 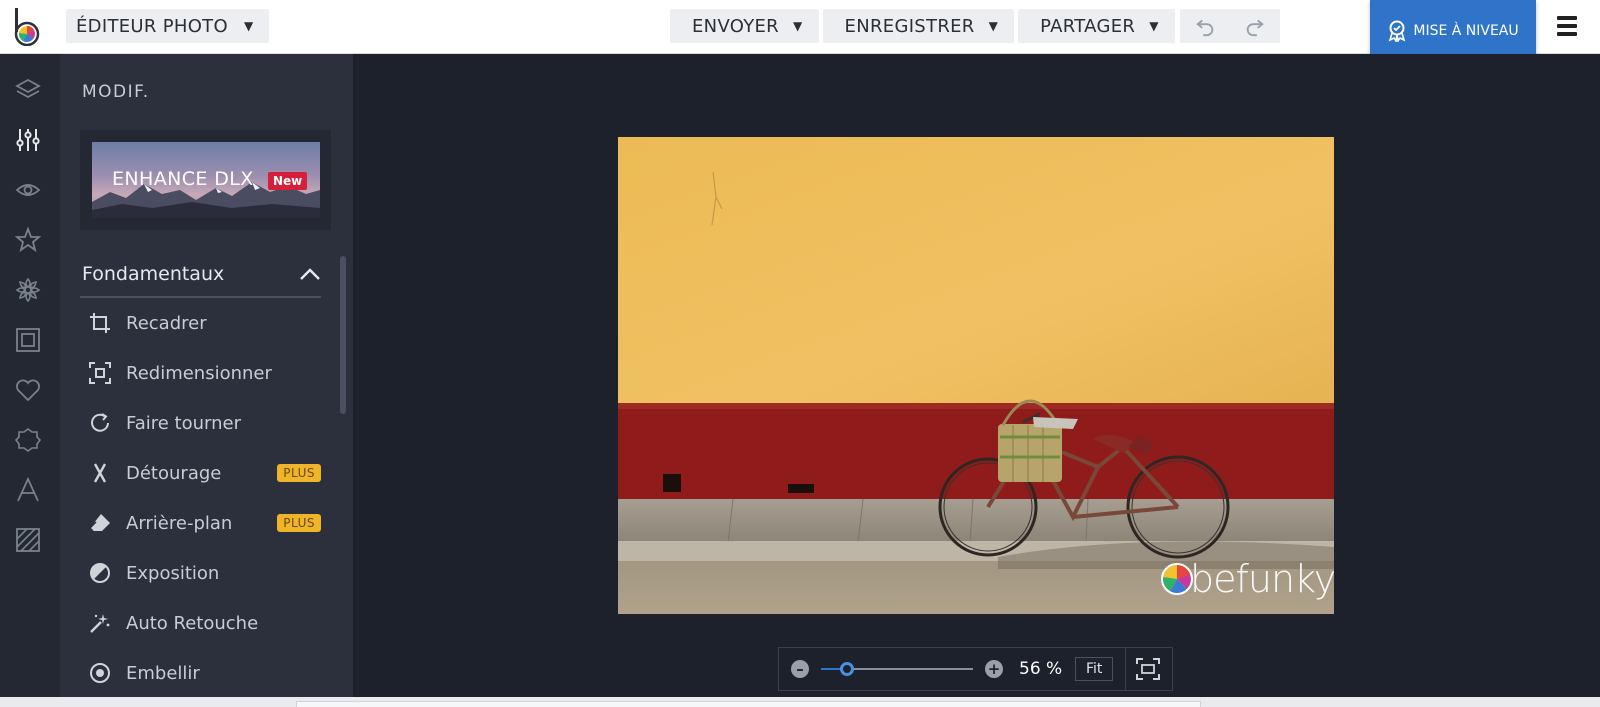 What do you see at coordinates (748, 704) in the screenshot?
I see `bottom-bar-preview` at bounding box center [748, 704].